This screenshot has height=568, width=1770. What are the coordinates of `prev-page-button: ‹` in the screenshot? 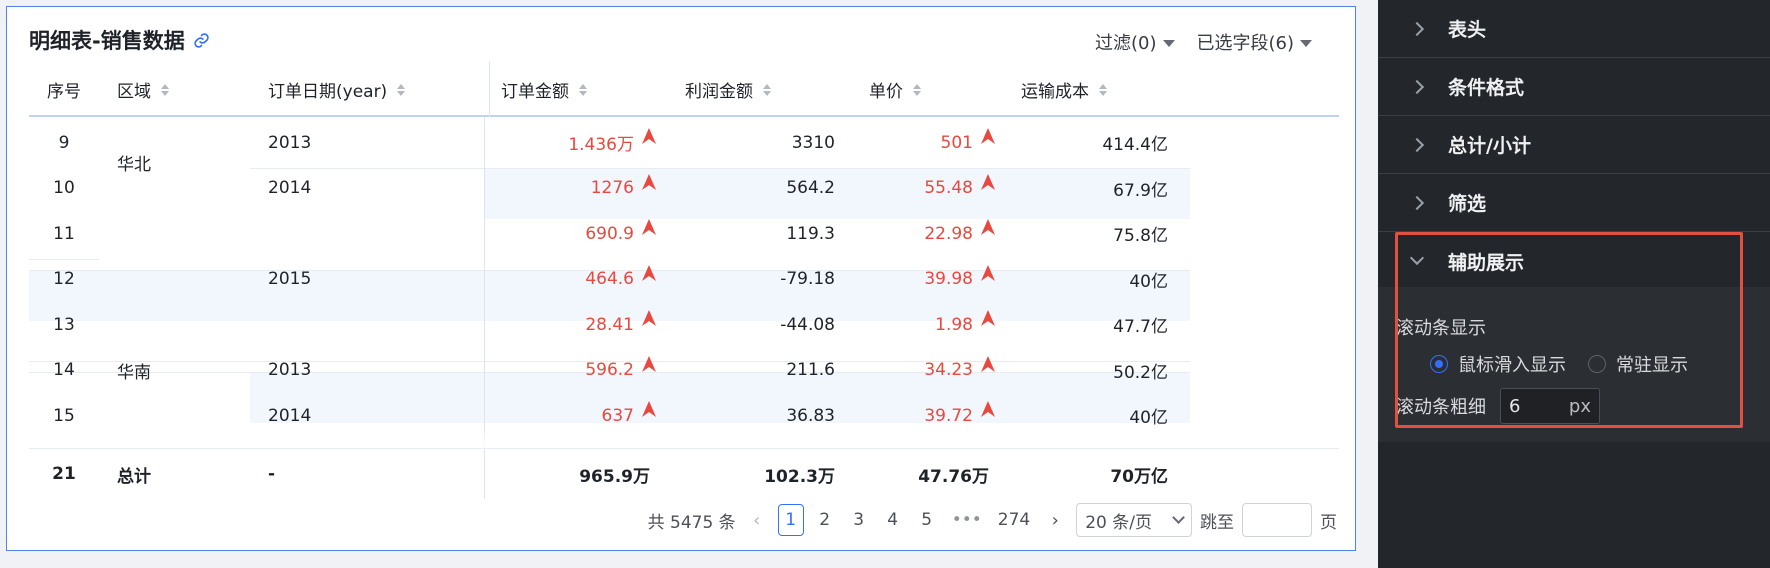 It's located at (757, 520).